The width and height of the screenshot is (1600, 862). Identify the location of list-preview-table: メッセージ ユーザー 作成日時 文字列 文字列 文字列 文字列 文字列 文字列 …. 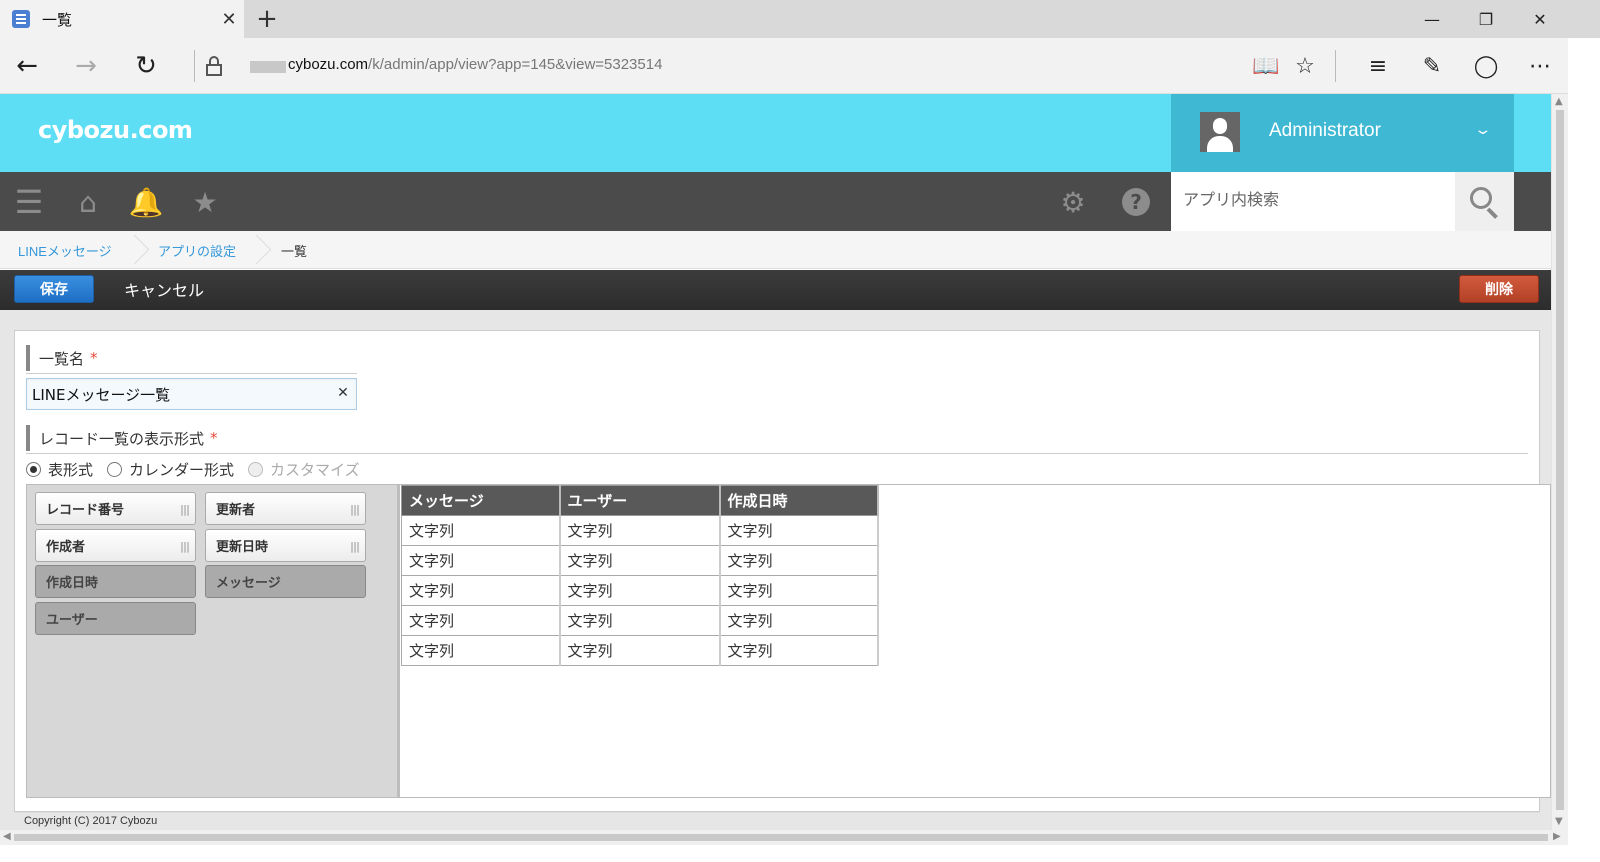
(640, 575).